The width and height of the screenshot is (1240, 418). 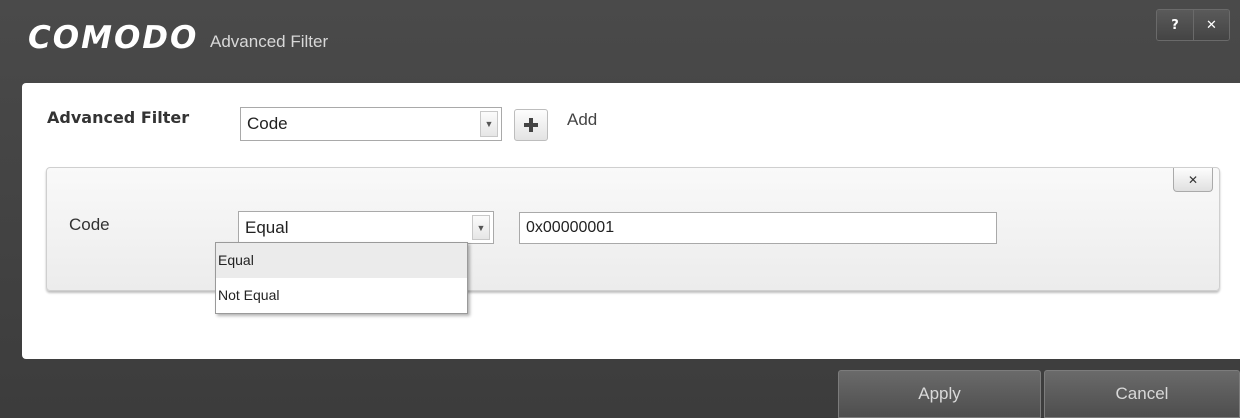 What do you see at coordinates (371, 124) in the screenshot?
I see `filter-field-select: Code ▼` at bounding box center [371, 124].